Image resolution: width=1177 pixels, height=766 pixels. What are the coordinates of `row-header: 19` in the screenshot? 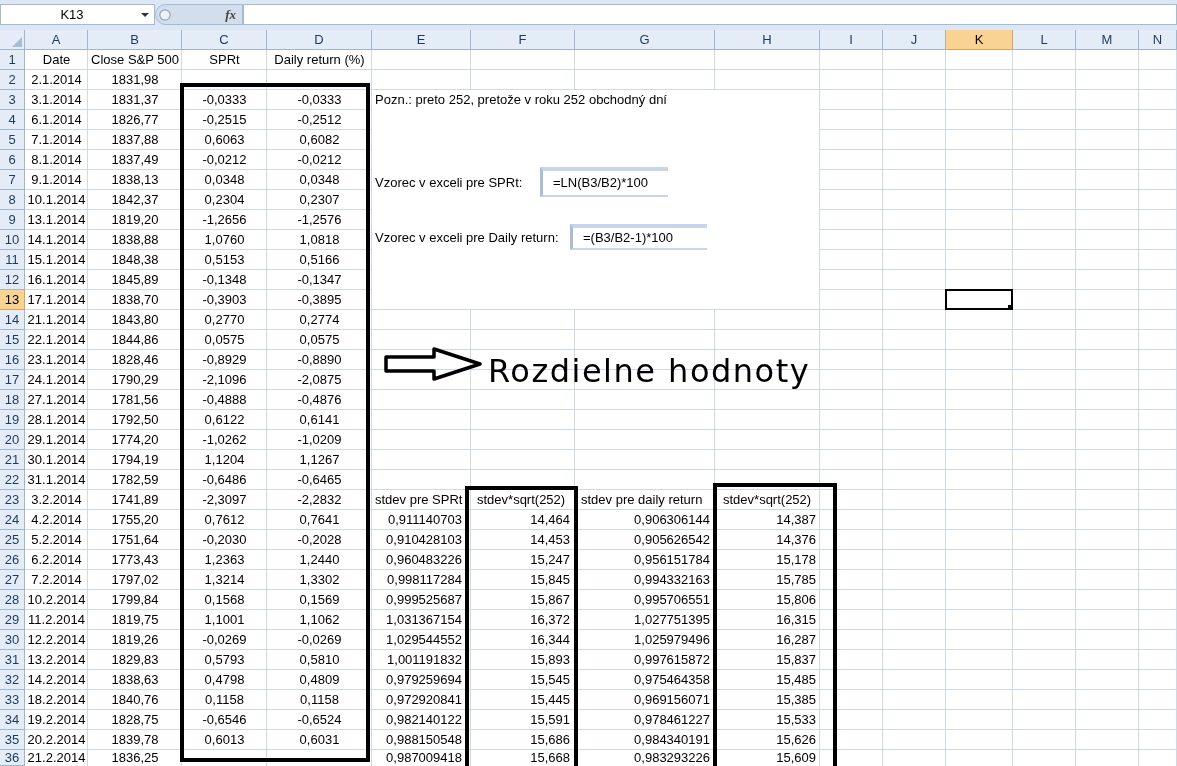 It's located at (12, 420).